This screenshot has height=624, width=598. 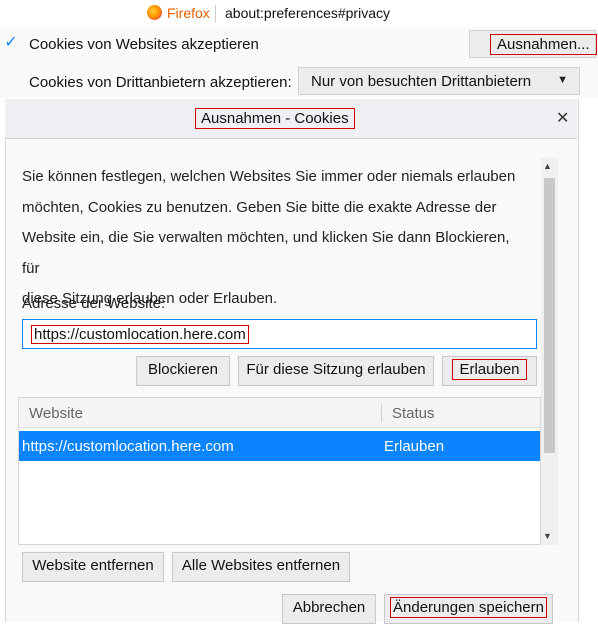 I want to click on column-header-website: Website, so click(x=56, y=413).